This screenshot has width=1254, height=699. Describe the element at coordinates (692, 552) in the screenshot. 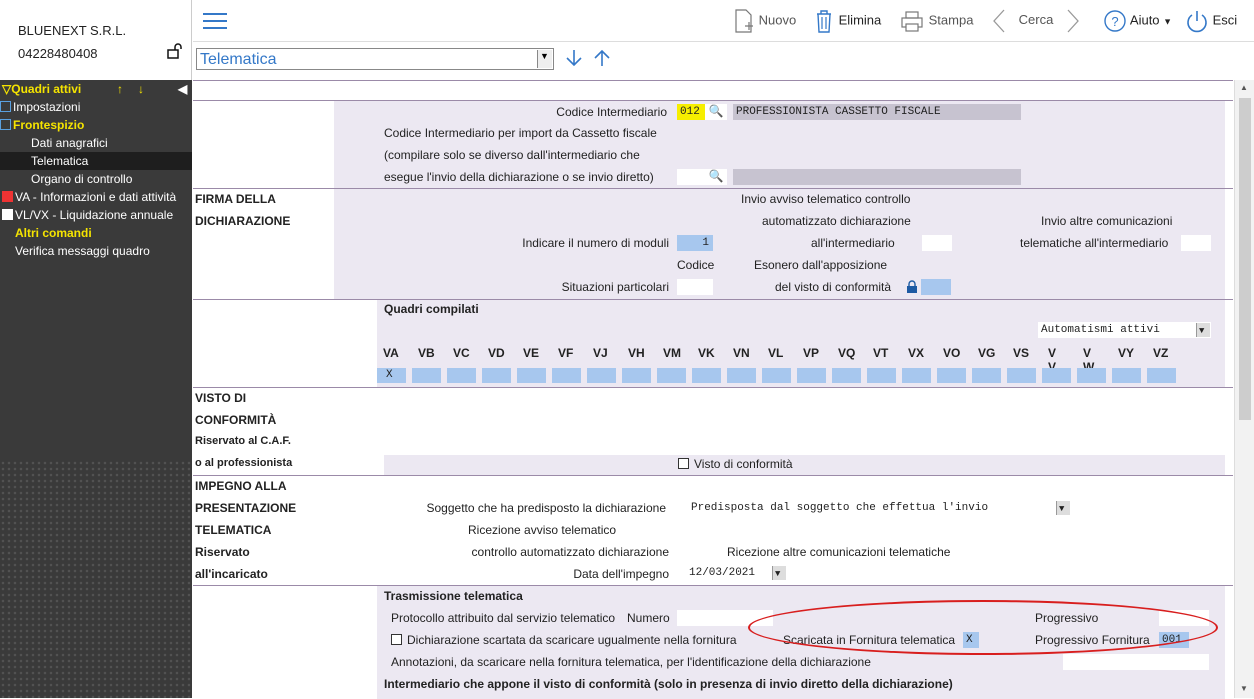

I see `ricezione-input` at that location.